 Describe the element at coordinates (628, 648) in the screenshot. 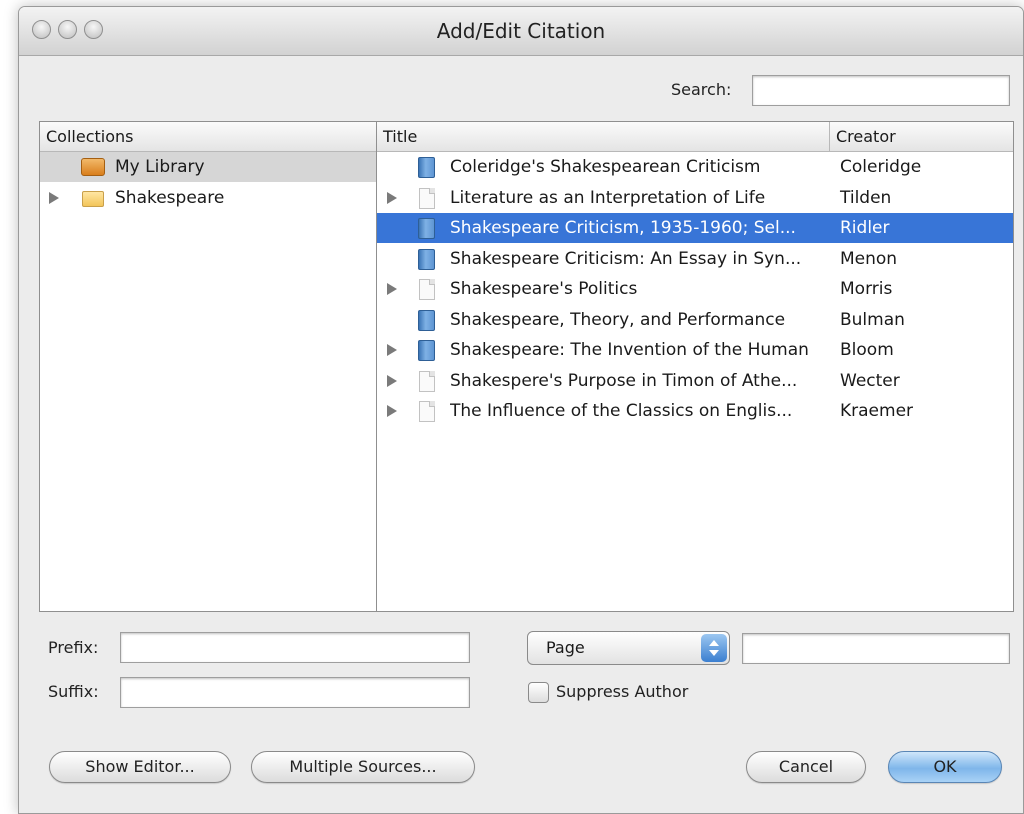

I see `locator-type-select: Page` at that location.